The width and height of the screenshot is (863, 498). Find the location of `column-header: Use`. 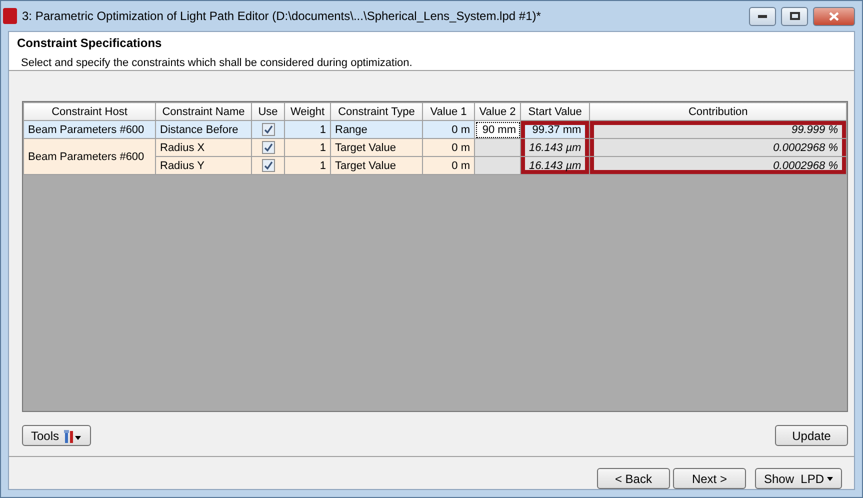

column-header: Use is located at coordinates (268, 111).